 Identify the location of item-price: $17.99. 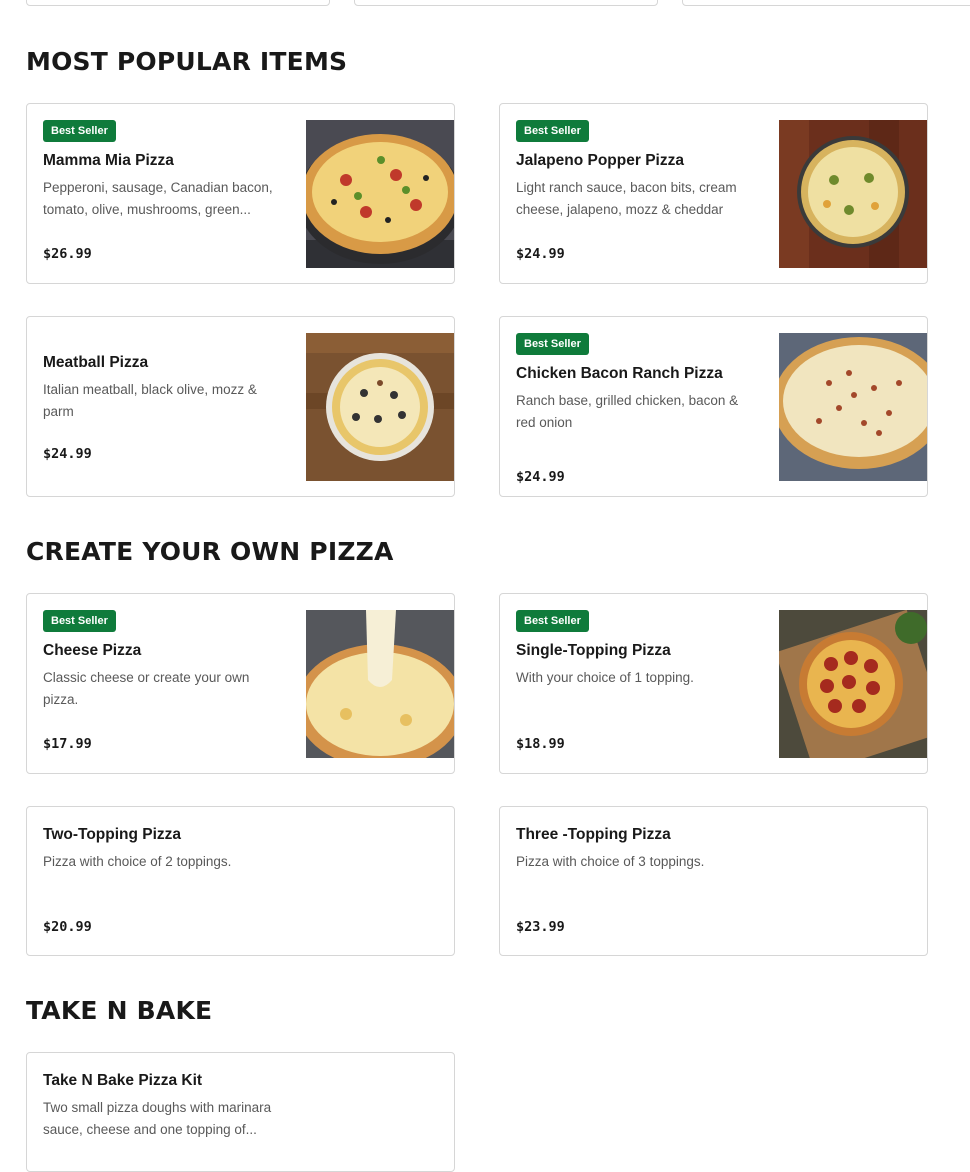
(67, 744).